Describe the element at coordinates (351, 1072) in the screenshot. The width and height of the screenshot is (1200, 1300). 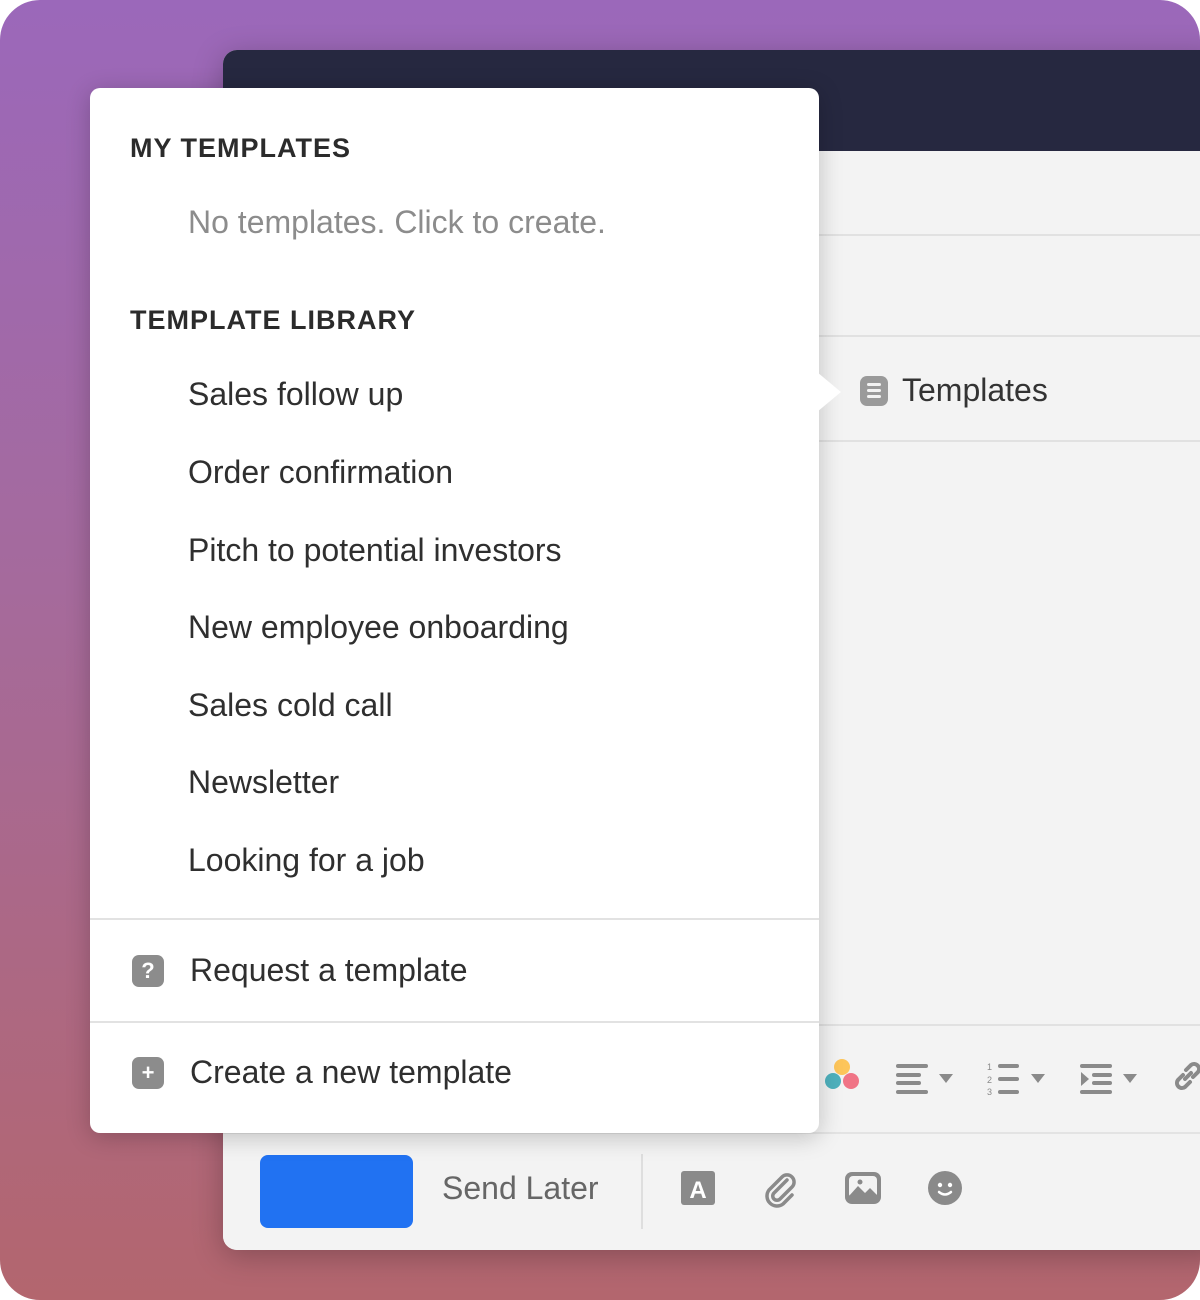
I see `create-template-label: Create a new template` at that location.